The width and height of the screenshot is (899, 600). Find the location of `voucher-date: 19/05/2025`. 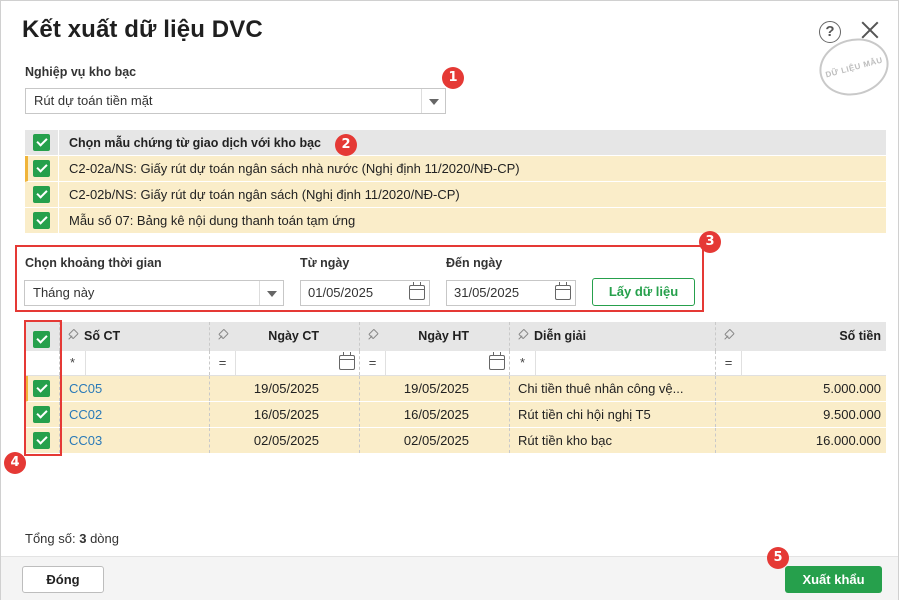

voucher-date: 19/05/2025 is located at coordinates (286, 388).